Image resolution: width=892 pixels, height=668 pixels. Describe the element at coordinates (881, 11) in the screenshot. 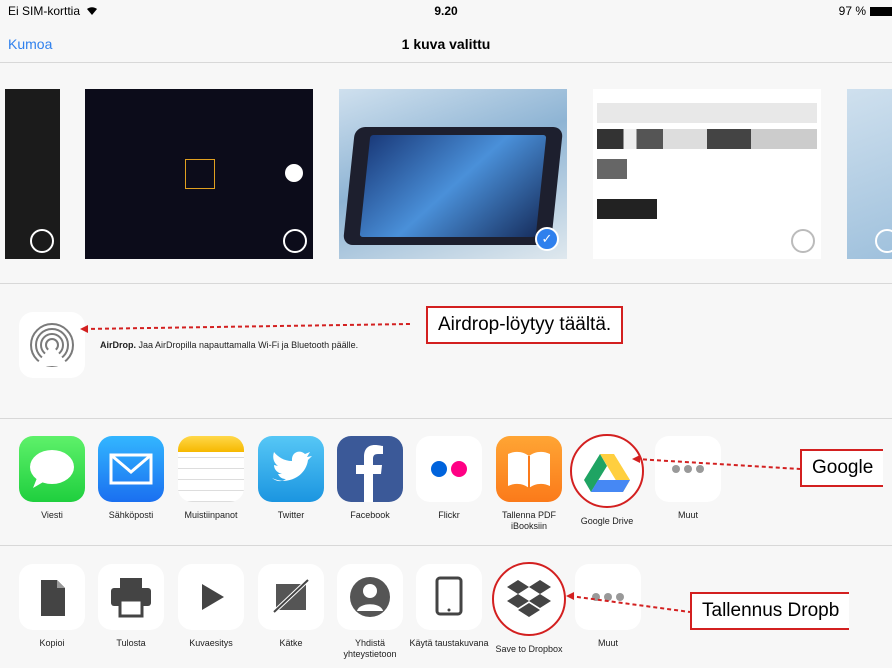

I see `battery-icon` at that location.